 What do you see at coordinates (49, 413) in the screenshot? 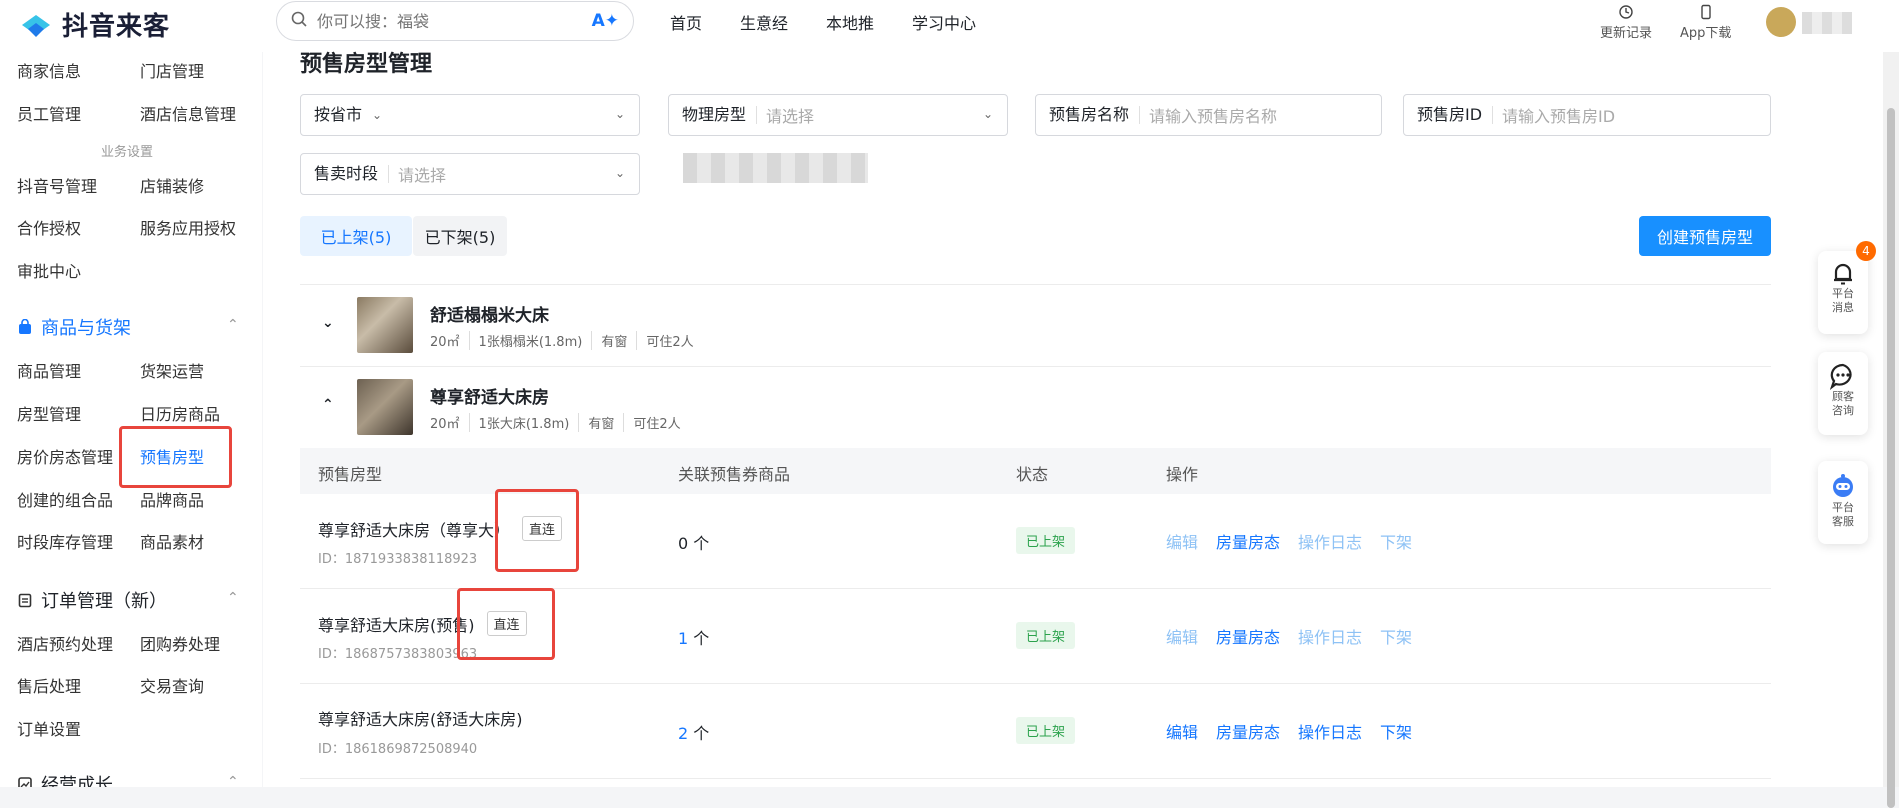
I see `sidebar-item-room-type-mgmt: 房型管理` at bounding box center [49, 413].